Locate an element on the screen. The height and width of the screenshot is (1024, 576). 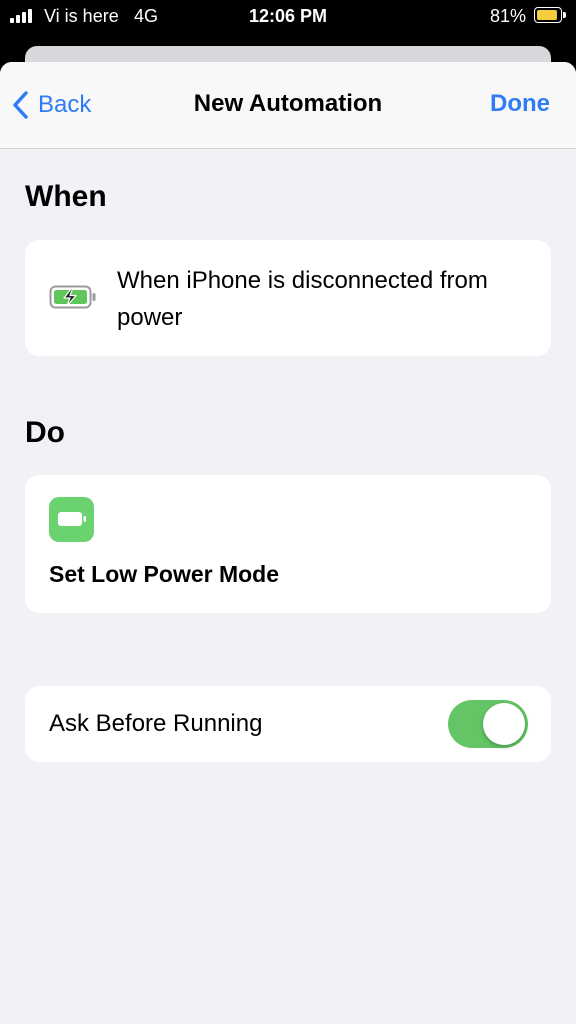
ask-before-running-label: Ask Before Running is located at coordinates (156, 723).